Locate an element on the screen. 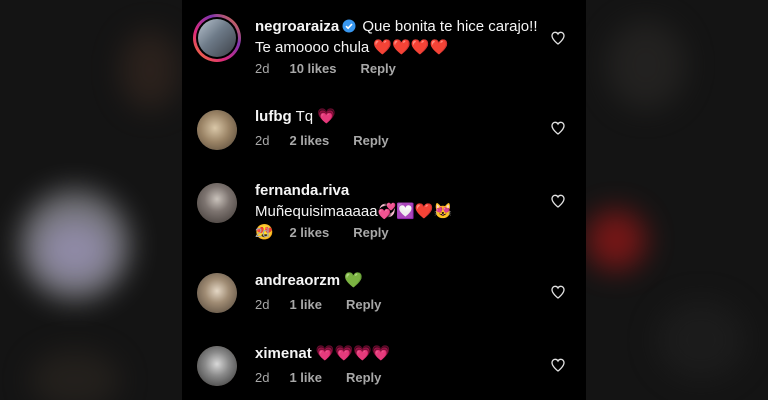 Image resolution: width=768 pixels, height=400 pixels. comment-username: ximenat is located at coordinates (283, 353).